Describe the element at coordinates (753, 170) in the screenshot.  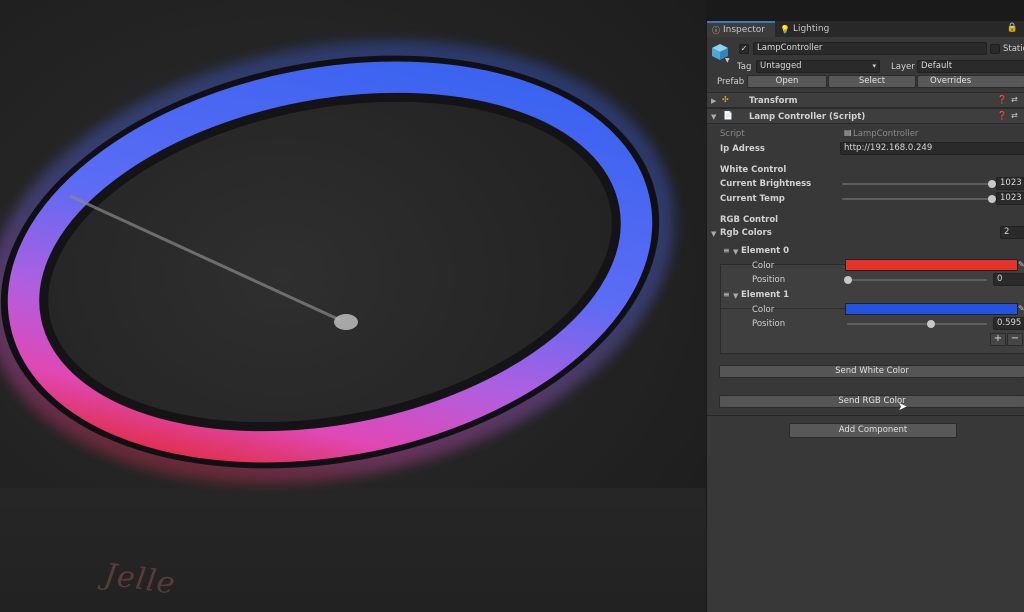
I see `white-control-header: White Control` at that location.